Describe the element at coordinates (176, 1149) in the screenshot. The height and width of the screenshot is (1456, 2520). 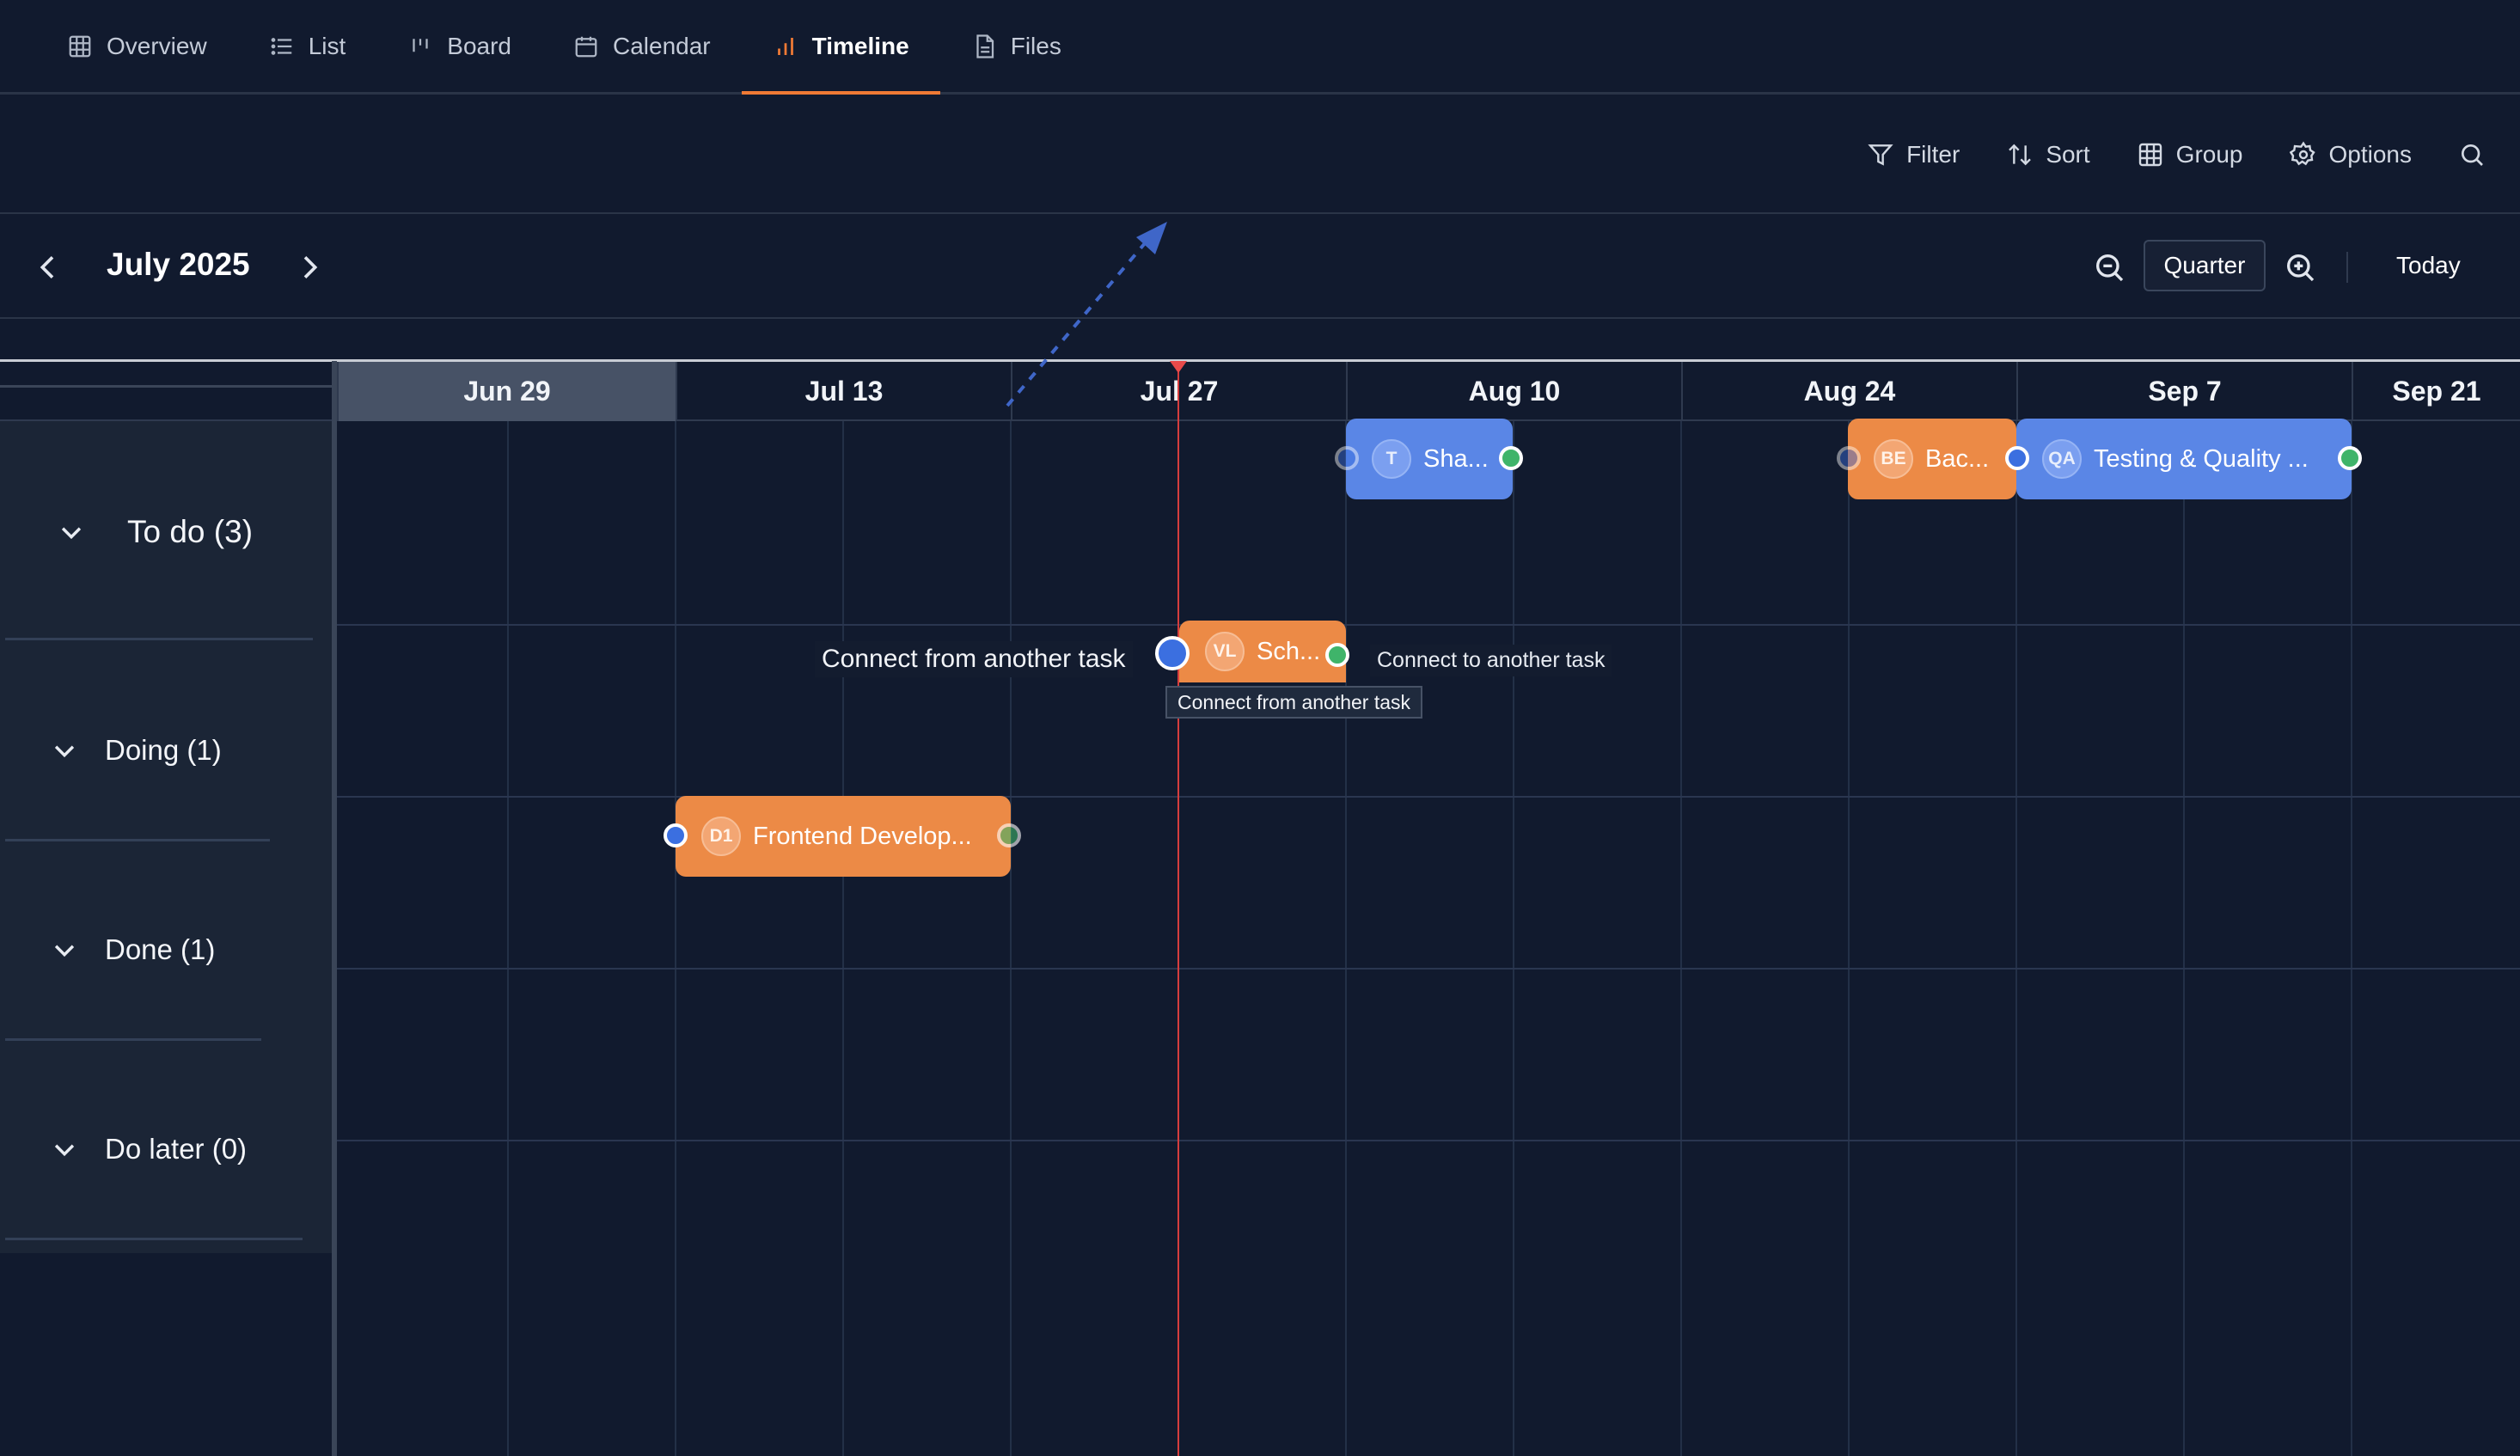
I see `group-label: Do later (0)` at that location.